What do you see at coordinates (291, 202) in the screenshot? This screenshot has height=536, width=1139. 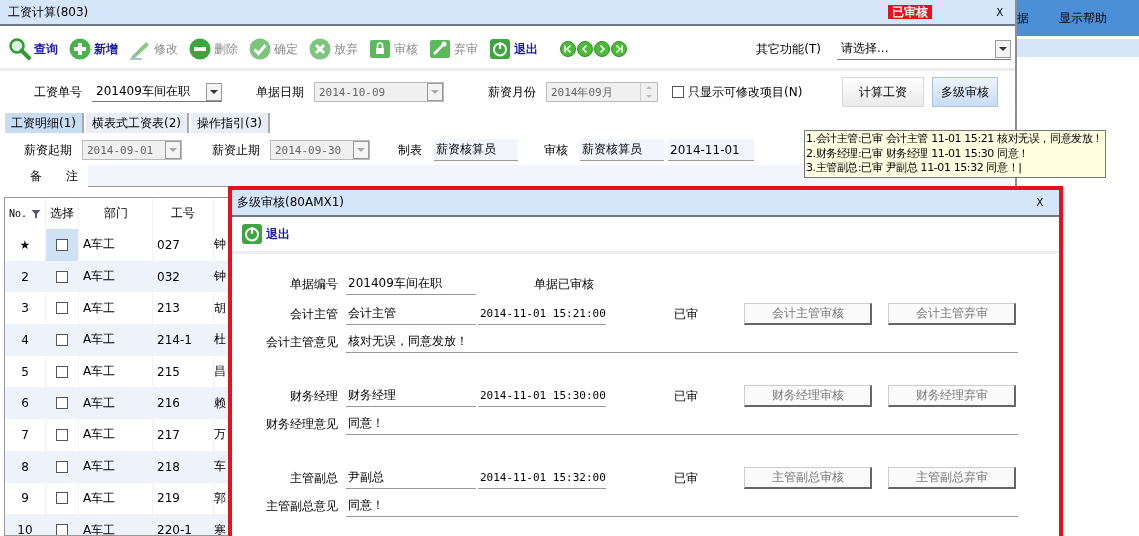 I see `dialog-title: 多级审核(80AMX1)` at bounding box center [291, 202].